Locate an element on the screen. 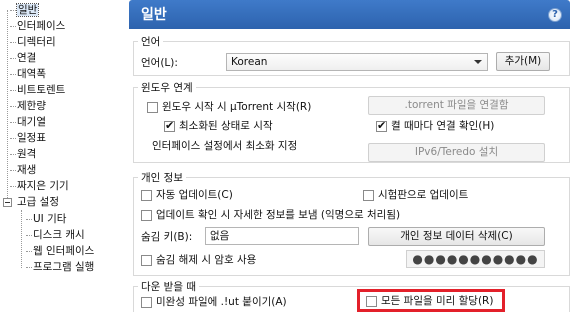 This screenshot has height=312, width=572. password-field: ●●●●●●●●●●● is located at coordinates (475, 259).